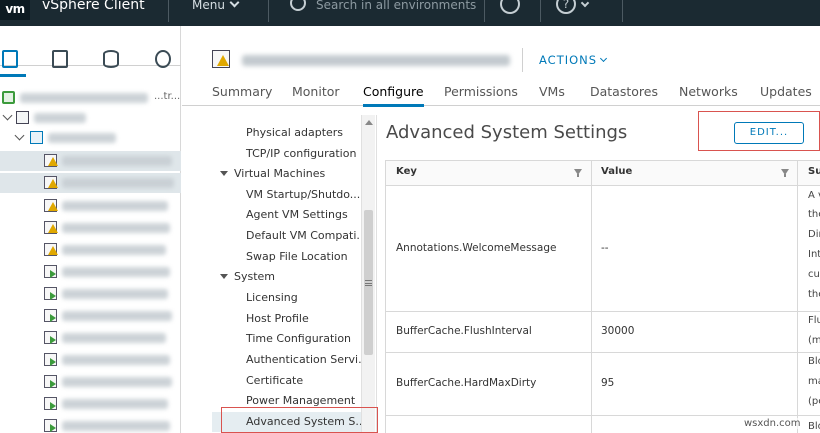 This screenshot has height=433, width=820. What do you see at coordinates (603, 384) in the screenshot?
I see `table-row: BufferCache.HardMaxDirty 95 Blo ma (pe` at bounding box center [603, 384].